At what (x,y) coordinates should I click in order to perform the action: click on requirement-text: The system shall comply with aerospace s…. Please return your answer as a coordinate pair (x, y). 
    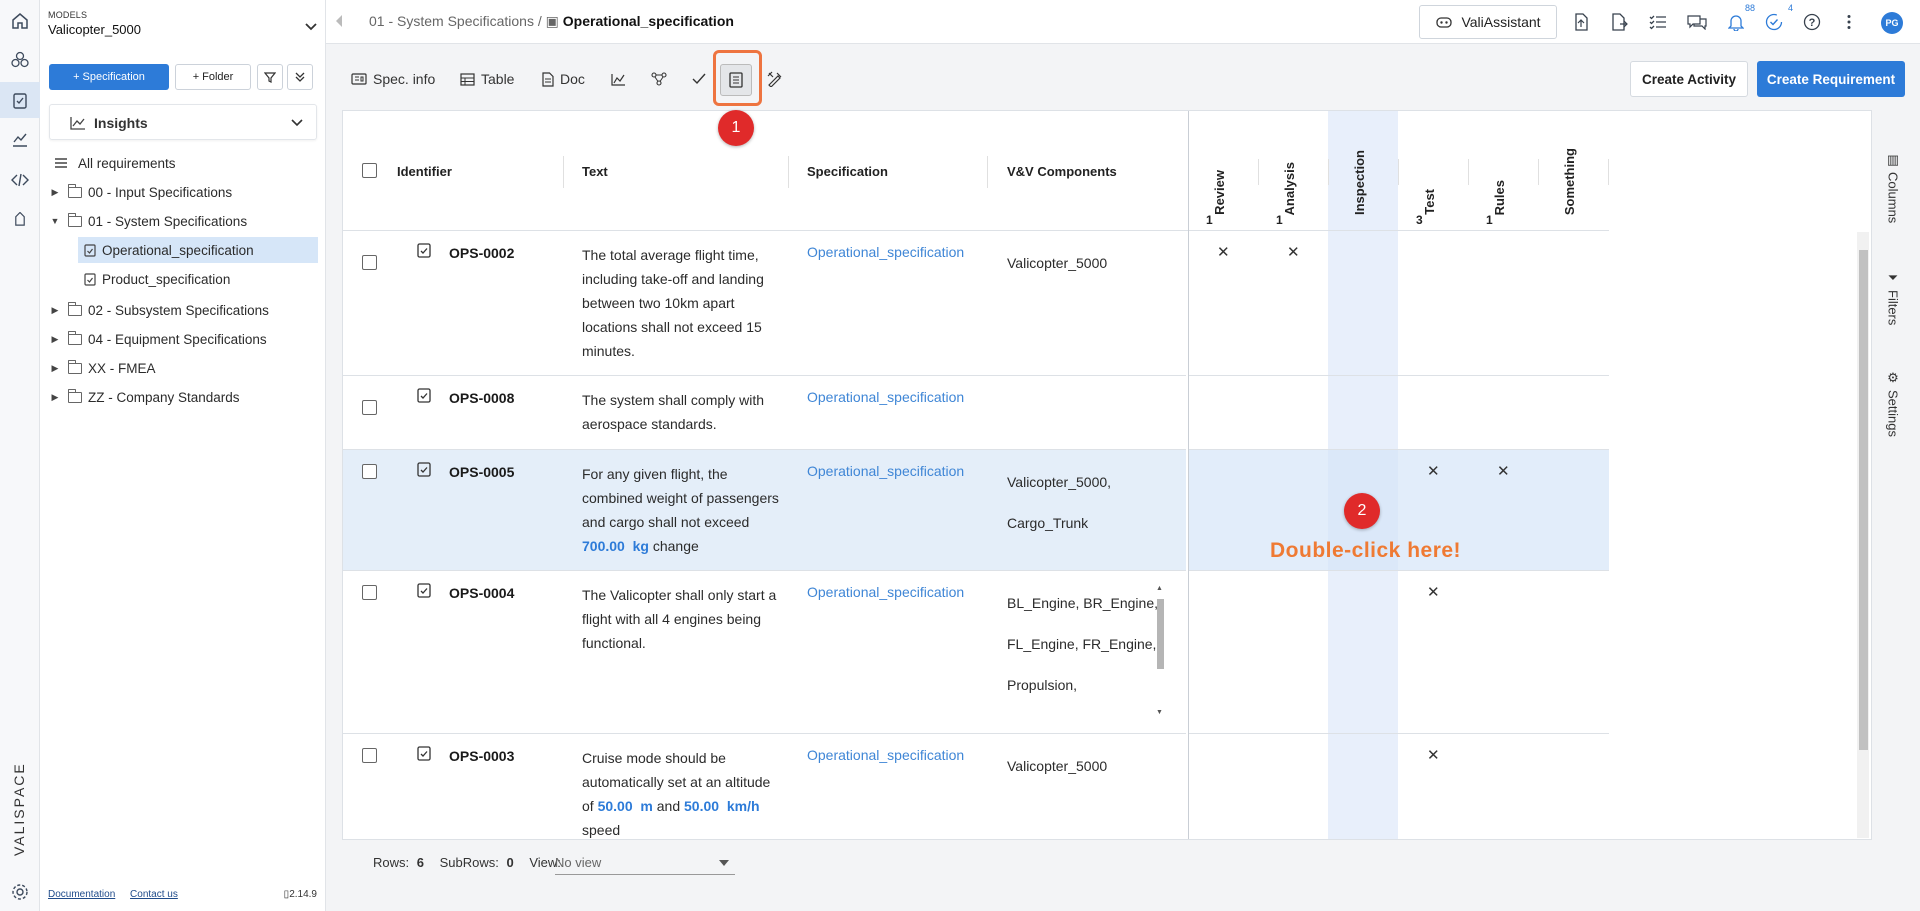
    Looking at the image, I should click on (682, 412).